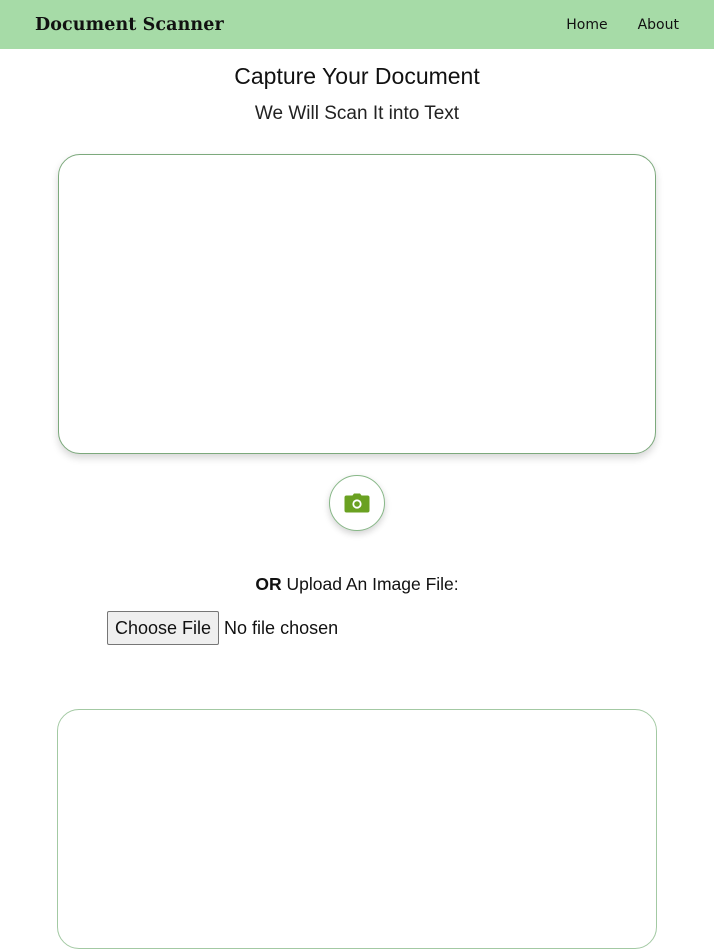  I want to click on capture-button, so click(357, 503).